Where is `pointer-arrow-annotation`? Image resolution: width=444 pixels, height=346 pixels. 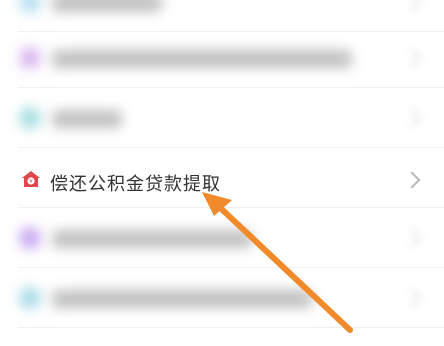
pointer-arrow-annotation is located at coordinates (277, 262).